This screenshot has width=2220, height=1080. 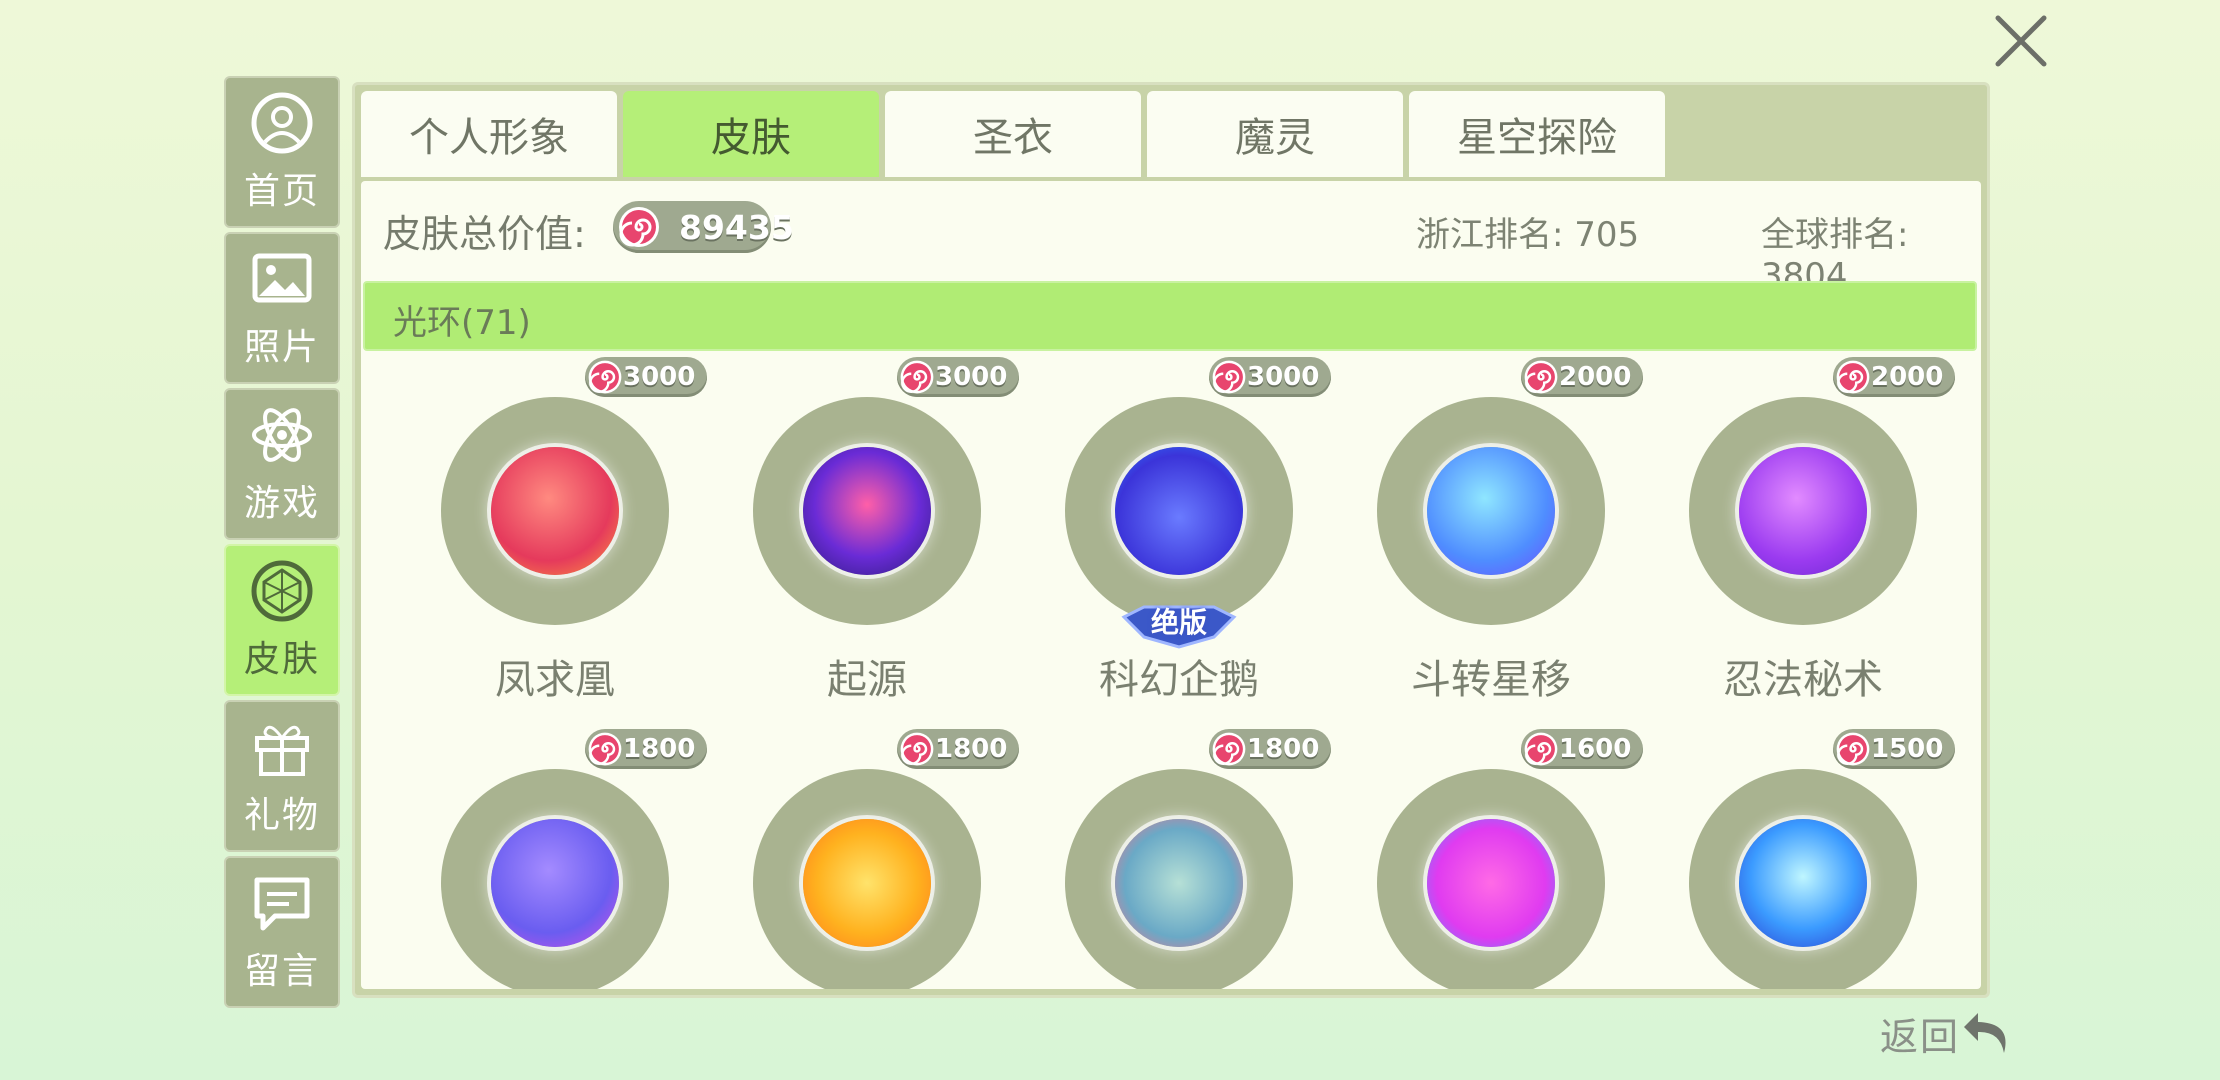 I want to click on skin-item: 3000 绝版科幻企鹅, so click(x=1180, y=537).